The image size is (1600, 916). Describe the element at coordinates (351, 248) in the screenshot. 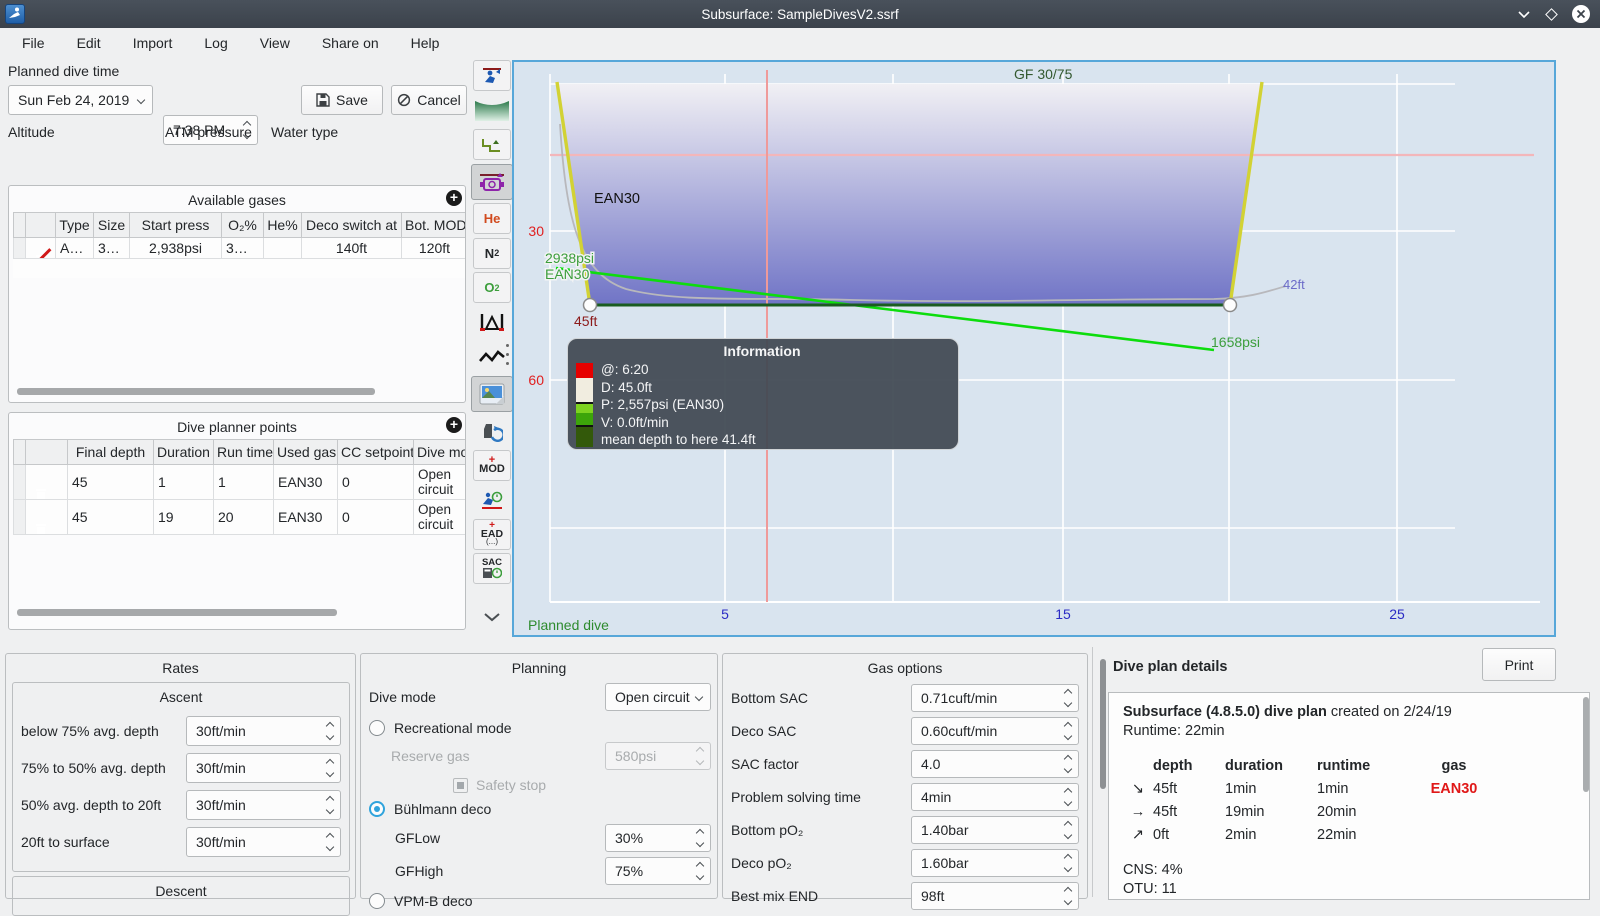

I see `gas-switch-cell: 140ft` at that location.